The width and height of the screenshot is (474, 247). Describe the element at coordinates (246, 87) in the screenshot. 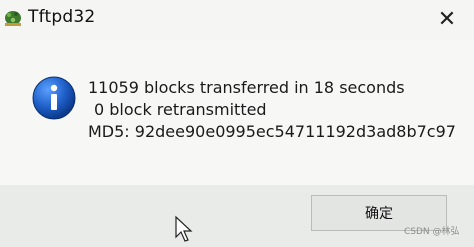

I see `message-line-blocks: 11059 blocks transferred in 18 seconds` at that location.